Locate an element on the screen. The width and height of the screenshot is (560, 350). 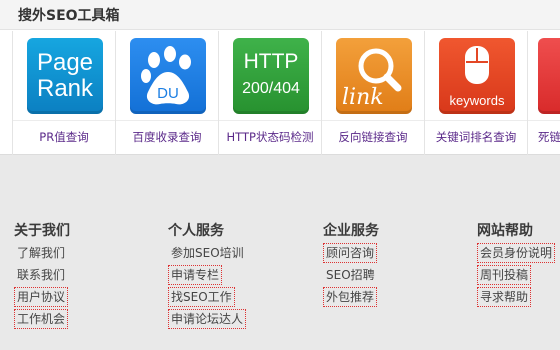
footer-link-weekly-submit: 周刊投稿 is located at coordinates (504, 275).